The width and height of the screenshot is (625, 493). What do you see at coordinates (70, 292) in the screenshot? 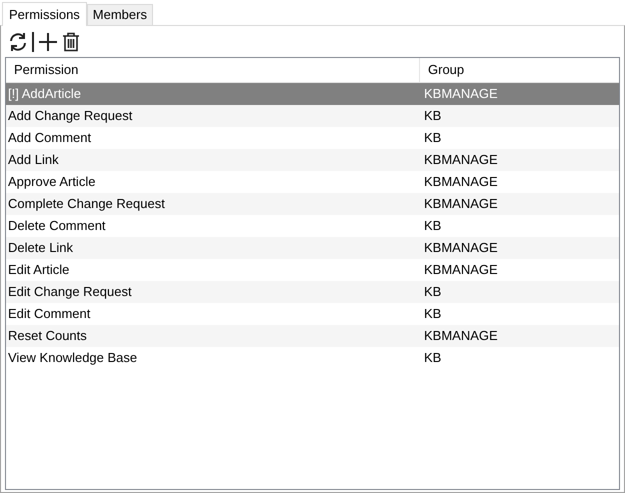
I see `table-cell-text: Edit Change Request` at bounding box center [70, 292].